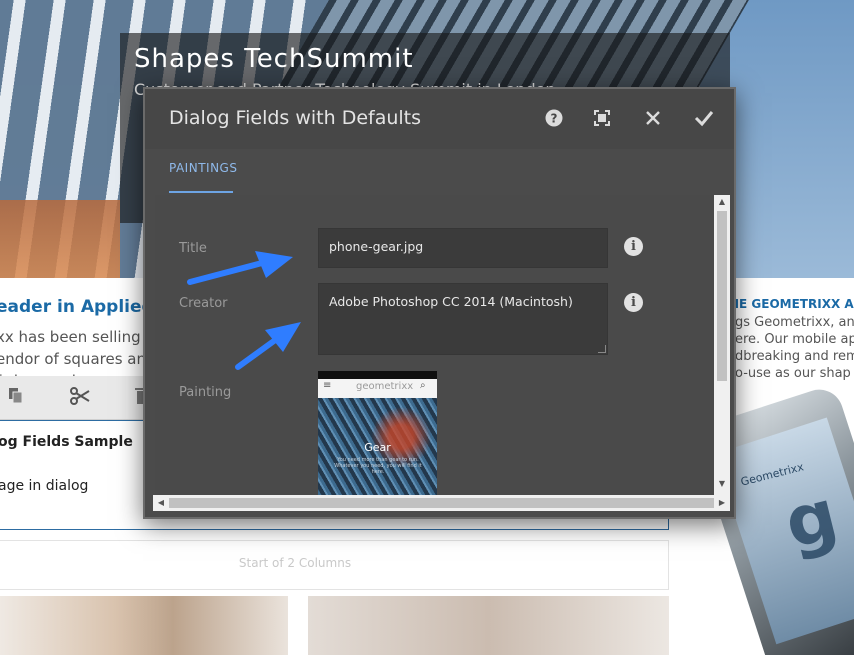  Describe the element at coordinates (463, 319) in the screenshot. I see `creator-field: Adobe Photoshop CC 2014 (Macintosh)` at that location.